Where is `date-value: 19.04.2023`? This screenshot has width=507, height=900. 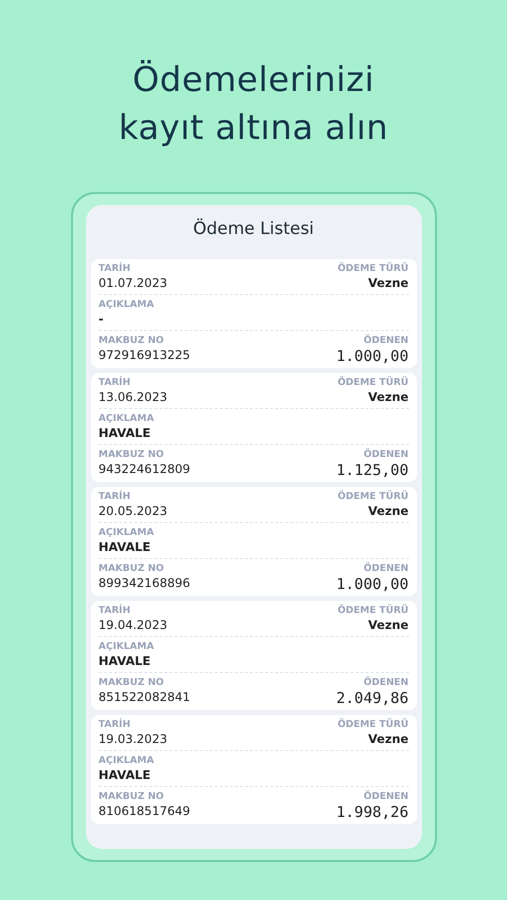 date-value: 19.04.2023 is located at coordinates (133, 625).